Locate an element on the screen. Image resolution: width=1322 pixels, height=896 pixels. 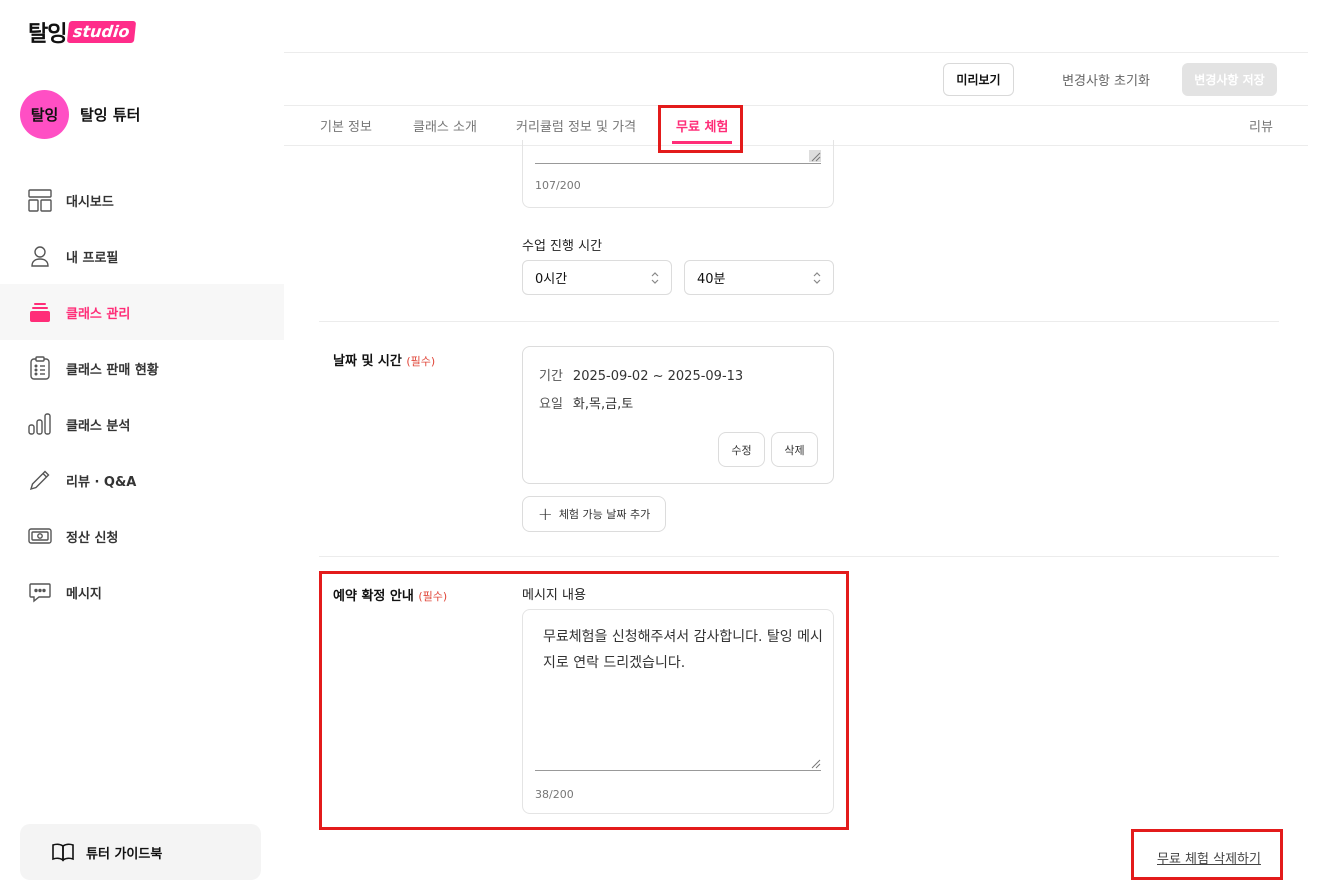
days-key: 요일 is located at coordinates (551, 404).